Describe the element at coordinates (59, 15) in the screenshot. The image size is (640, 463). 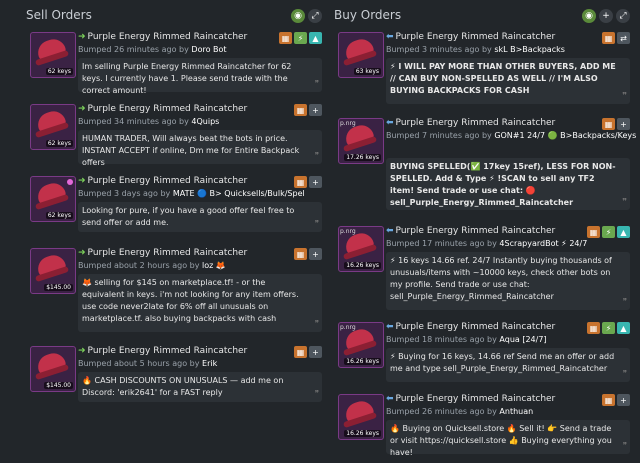
I see `sell-orders-title: Sell Orders` at that location.